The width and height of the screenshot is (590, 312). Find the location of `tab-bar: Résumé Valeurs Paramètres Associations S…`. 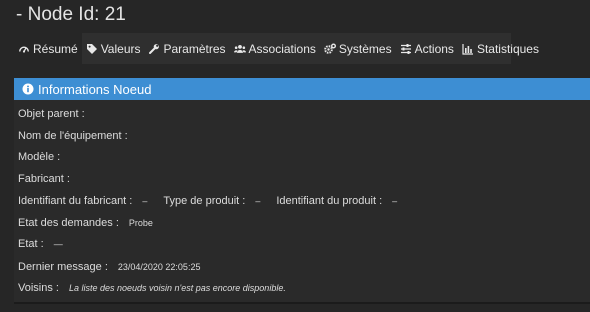

tab-bar: Résumé Valeurs Paramètres Associations S… is located at coordinates (276, 48).